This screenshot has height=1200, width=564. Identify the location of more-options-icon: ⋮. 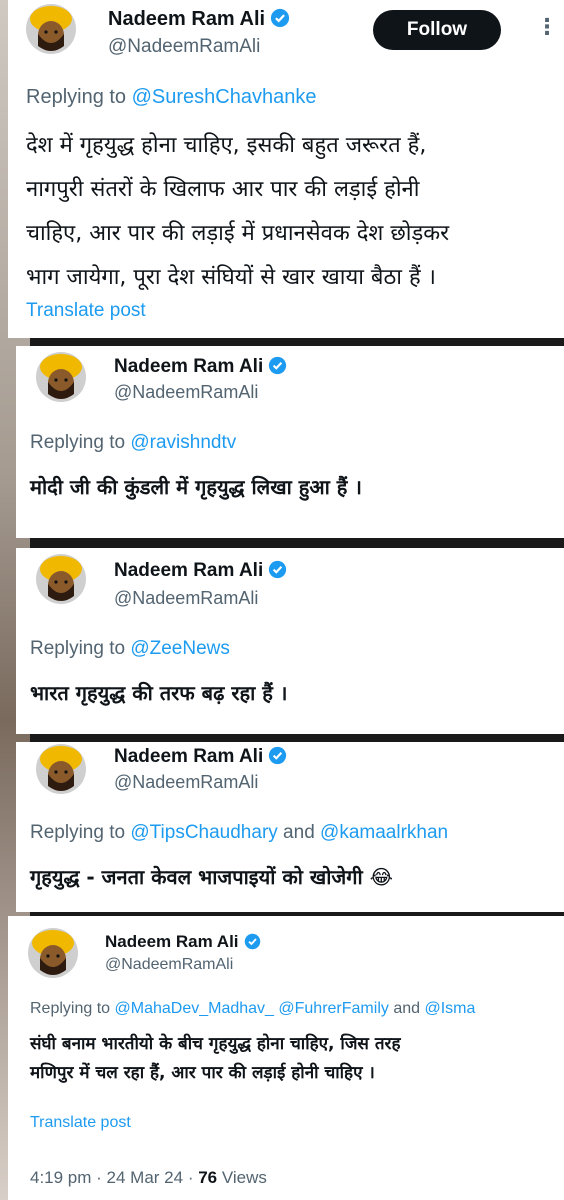
(547, 27).